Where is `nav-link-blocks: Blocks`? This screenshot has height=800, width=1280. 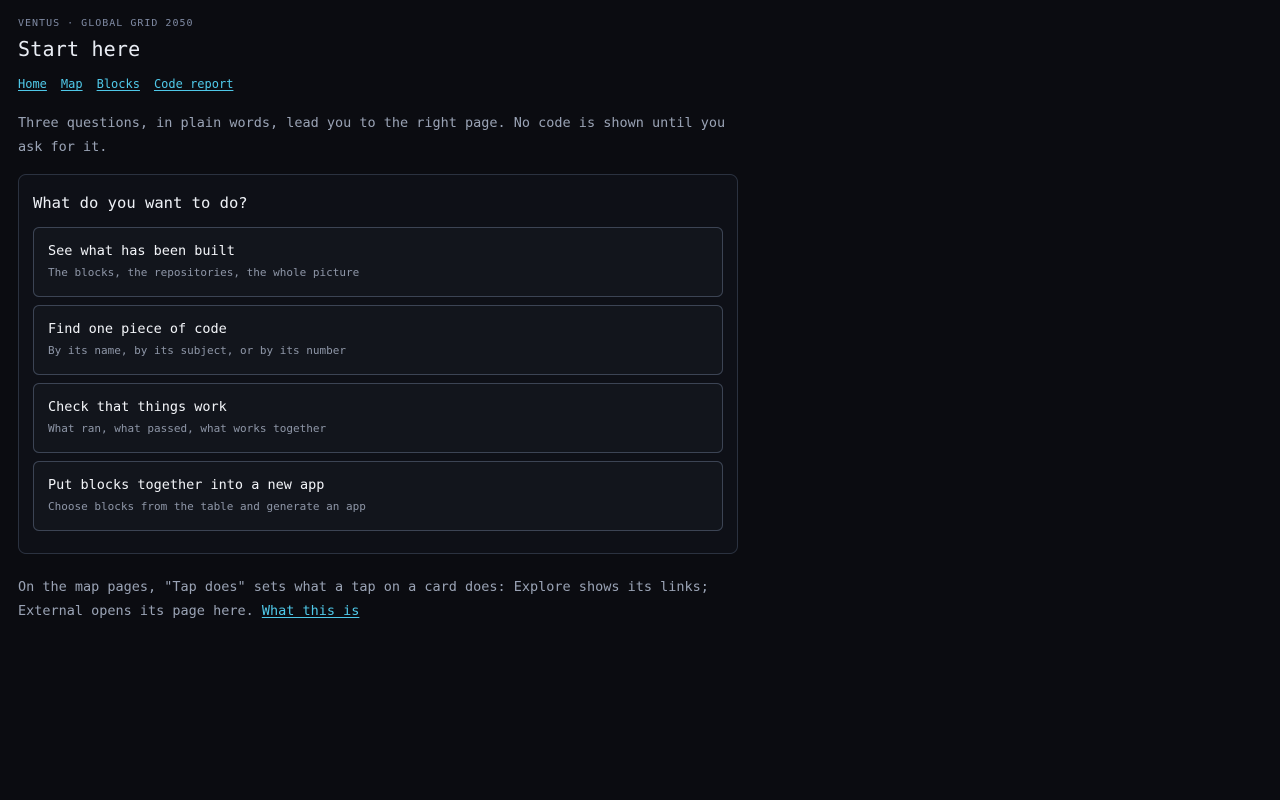
nav-link-blocks: Blocks is located at coordinates (118, 84).